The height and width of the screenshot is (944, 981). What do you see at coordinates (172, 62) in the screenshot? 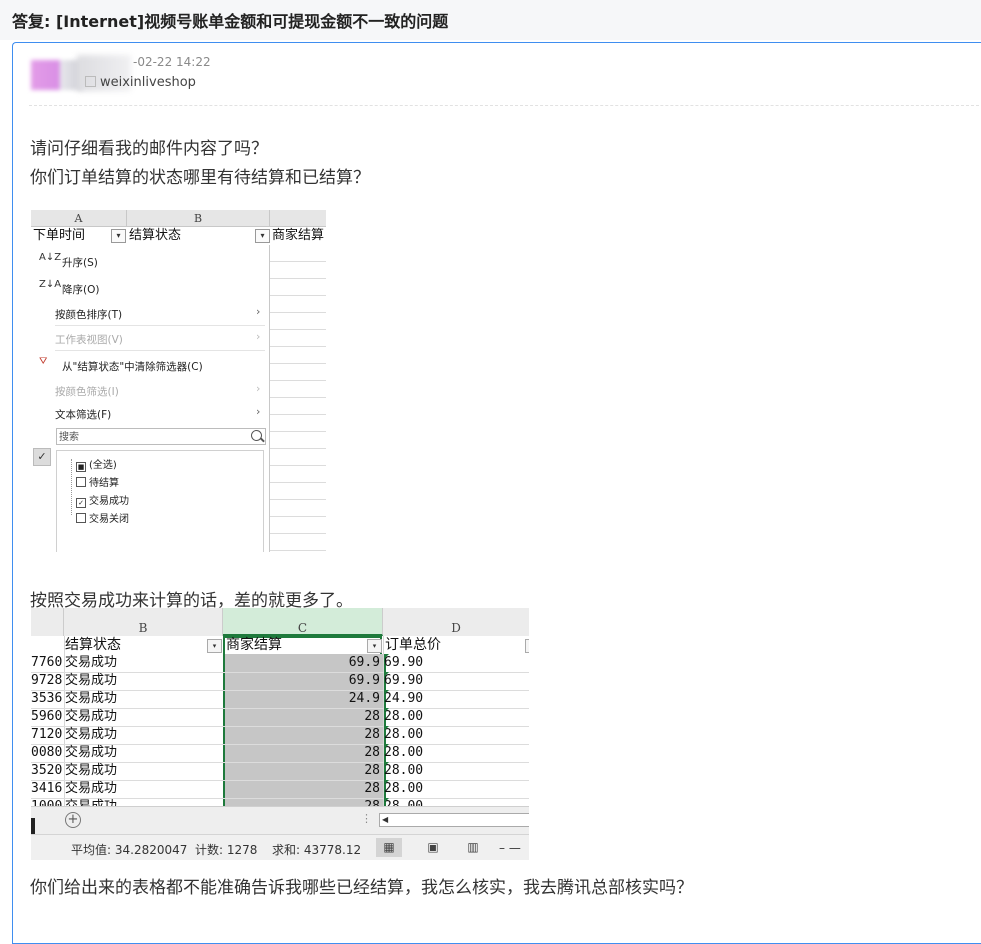
I see `email-date: -02-22 14:22` at bounding box center [172, 62].